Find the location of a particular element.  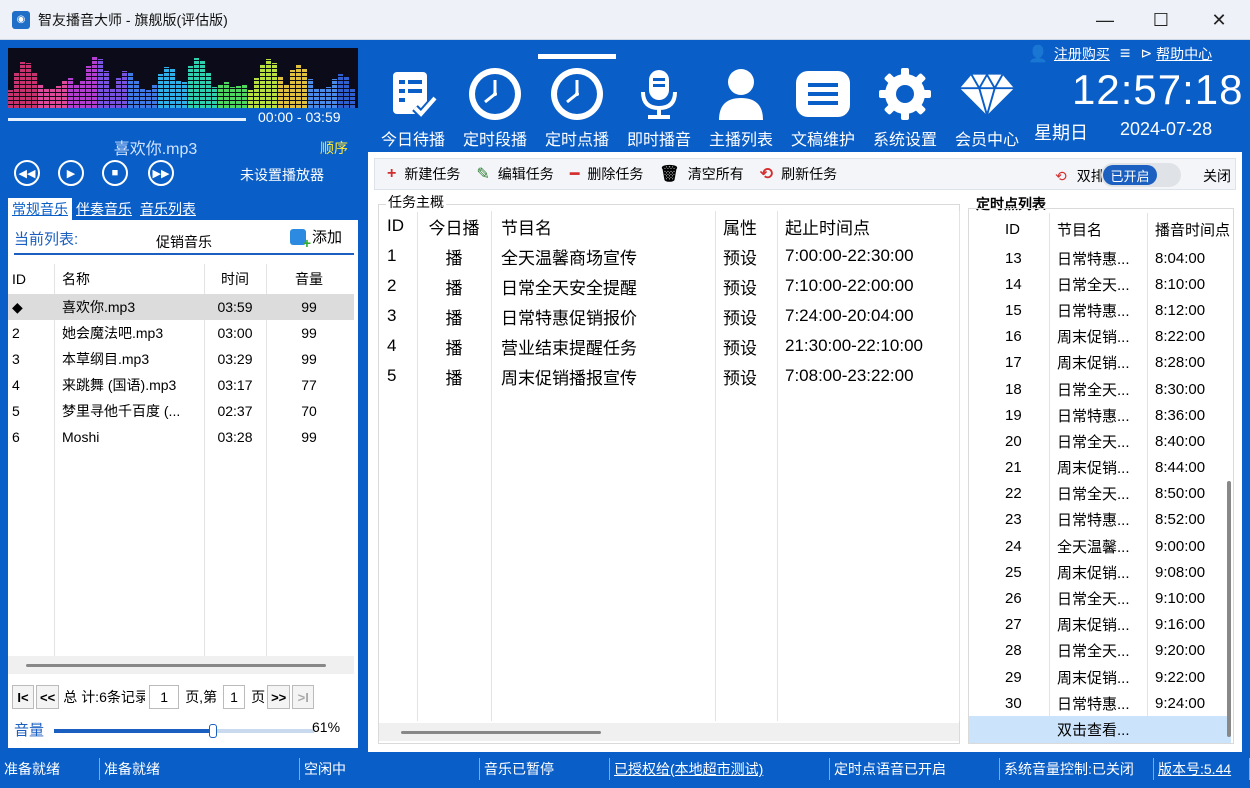

table-row: 5 播 周末促销播报宣传 预设 7:08:00-23:22:00 is located at coordinates (669, 376).